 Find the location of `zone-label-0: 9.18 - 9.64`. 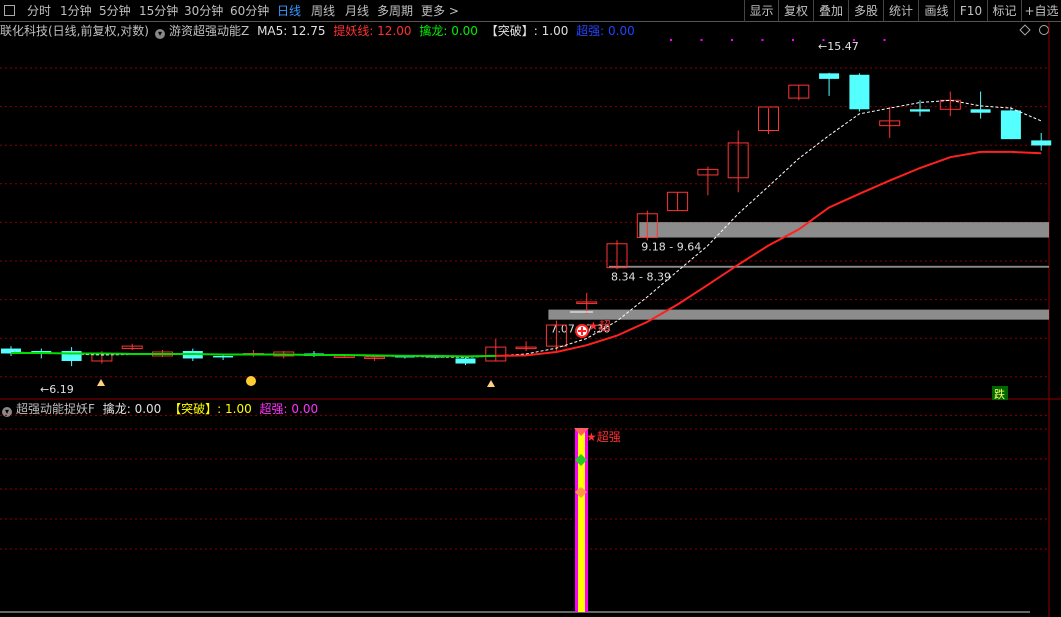

zone-label-0: 9.18 - 9.64 is located at coordinates (671, 247).